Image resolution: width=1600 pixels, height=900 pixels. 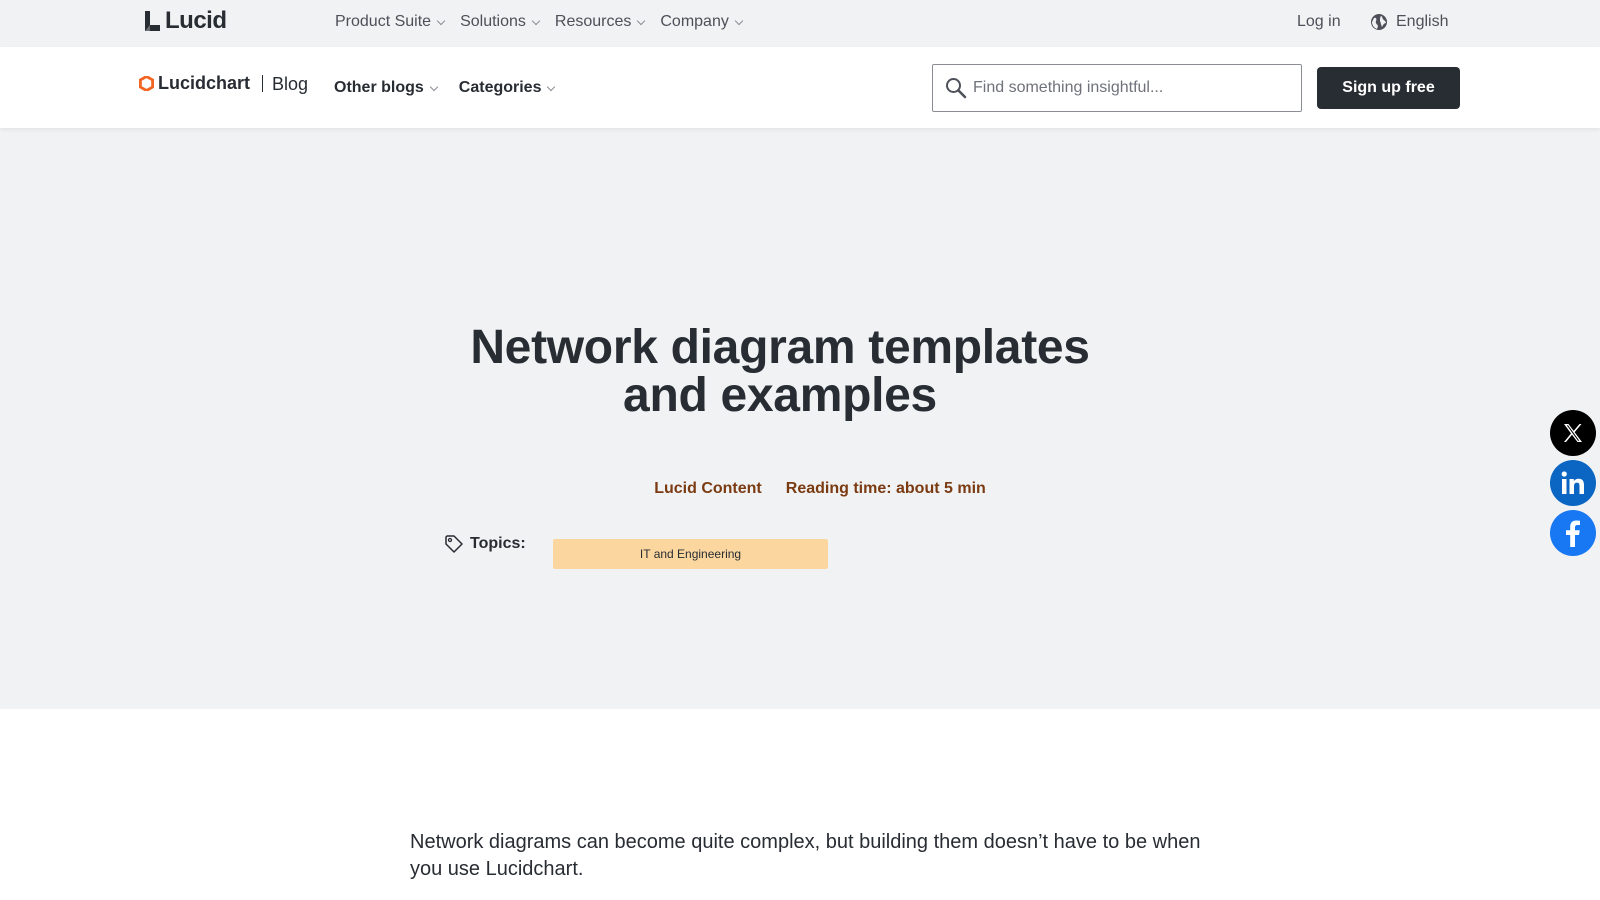 I want to click on article-meta: Lucid Content Reading time: about 5 min, so click(x=800, y=489).